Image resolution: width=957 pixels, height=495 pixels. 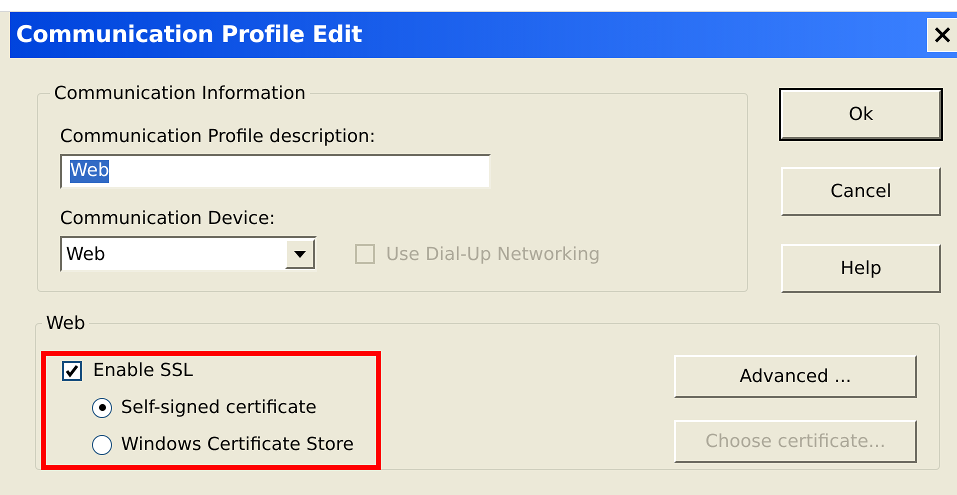 What do you see at coordinates (942, 35) in the screenshot?
I see `close-button: ×` at bounding box center [942, 35].